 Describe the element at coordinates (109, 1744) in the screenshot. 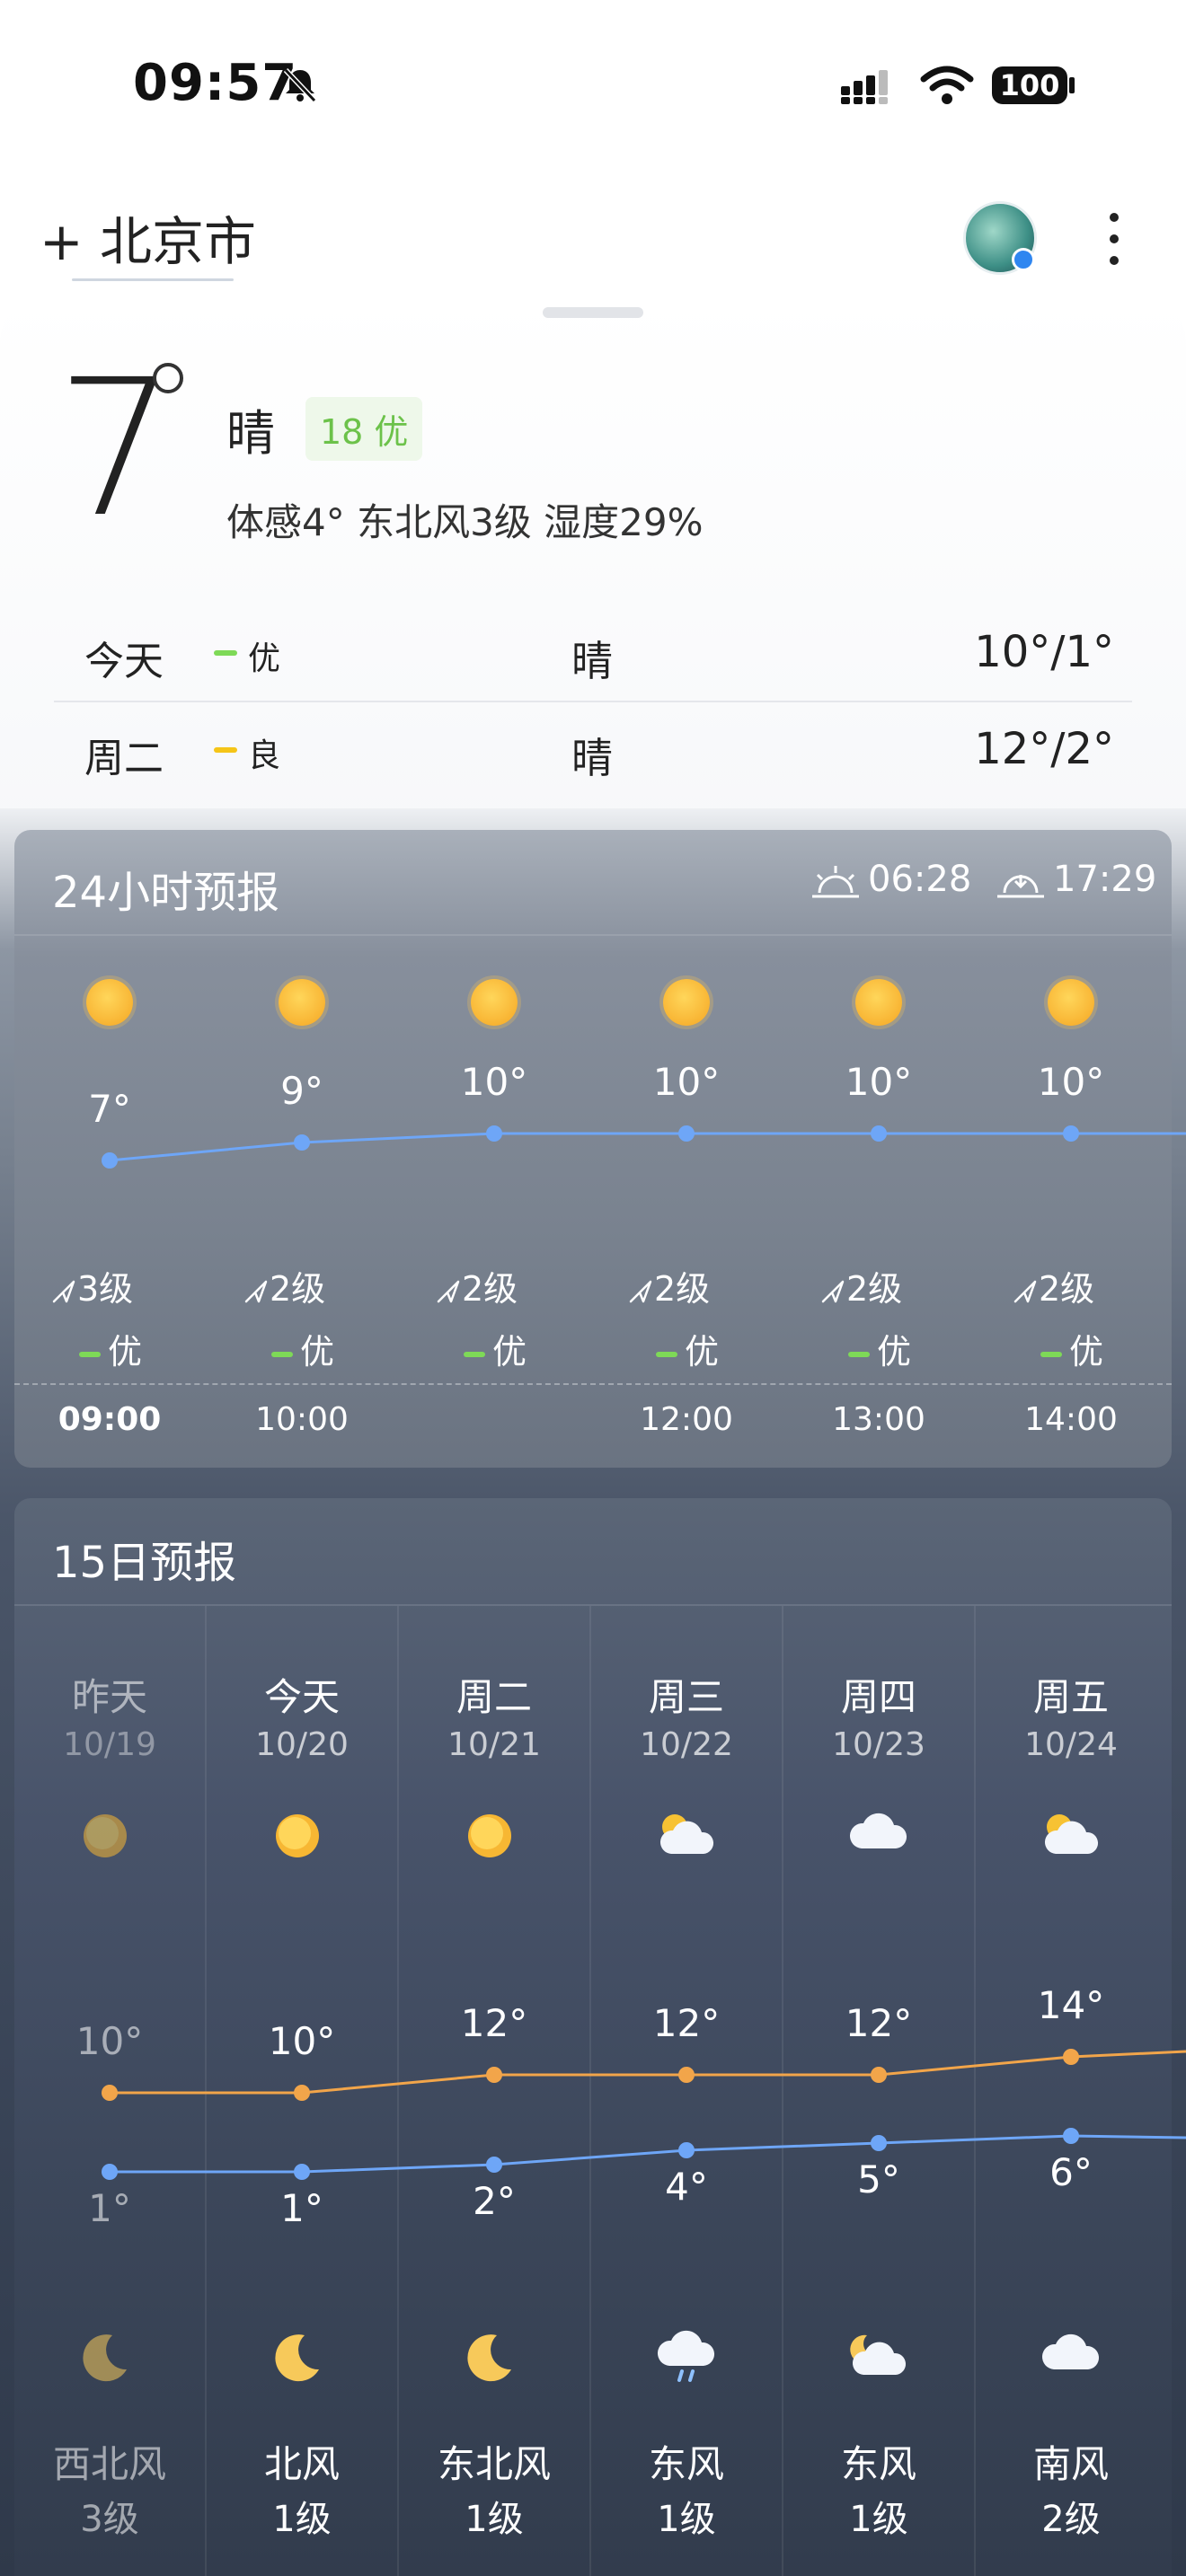

I see `daily-date: 10/19` at that location.